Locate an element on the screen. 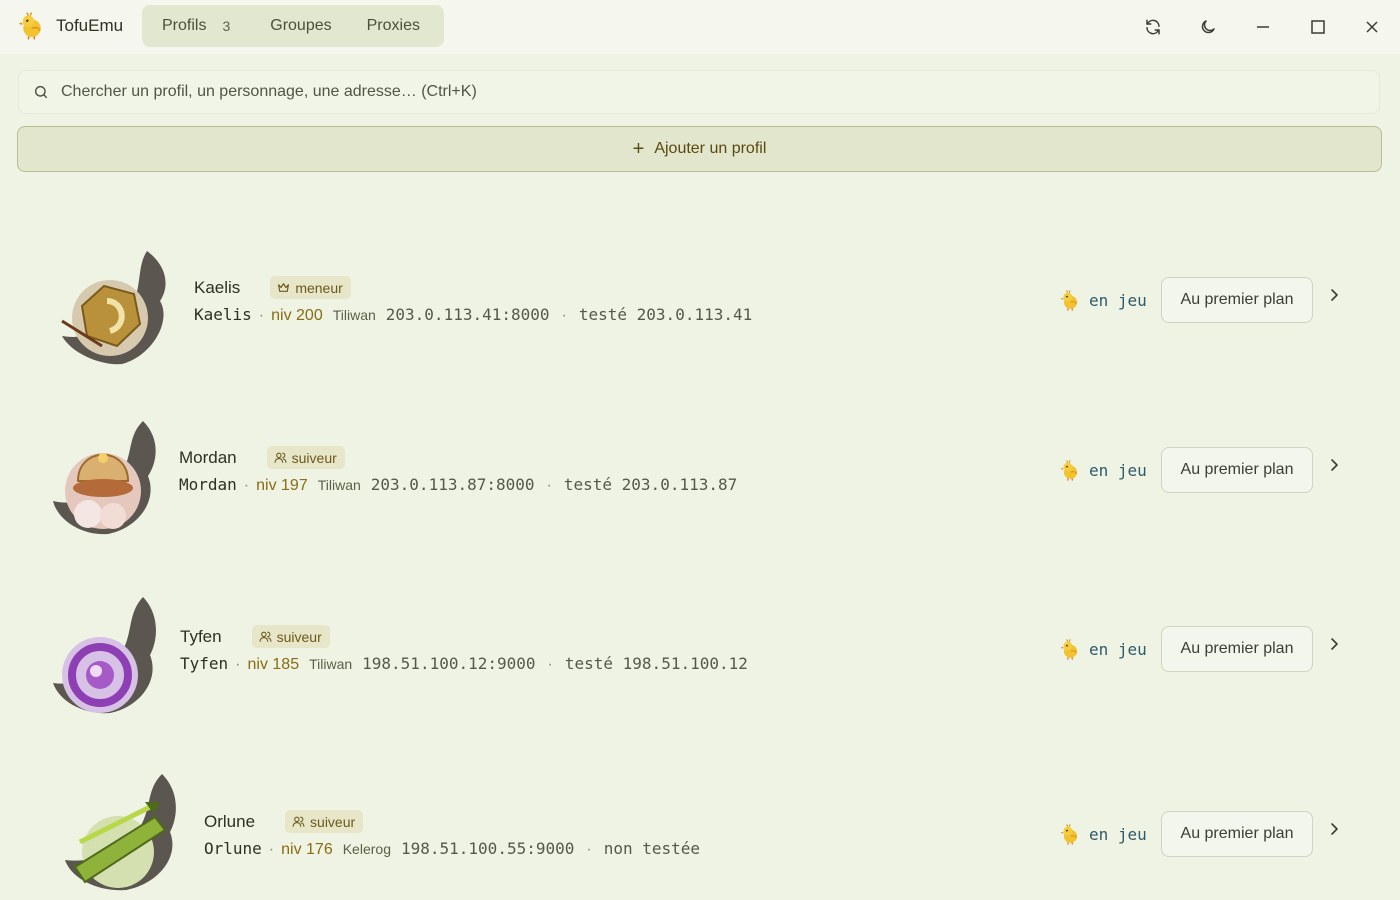 The width and height of the screenshot is (1400, 900). role-label: meneur is located at coordinates (319, 287).